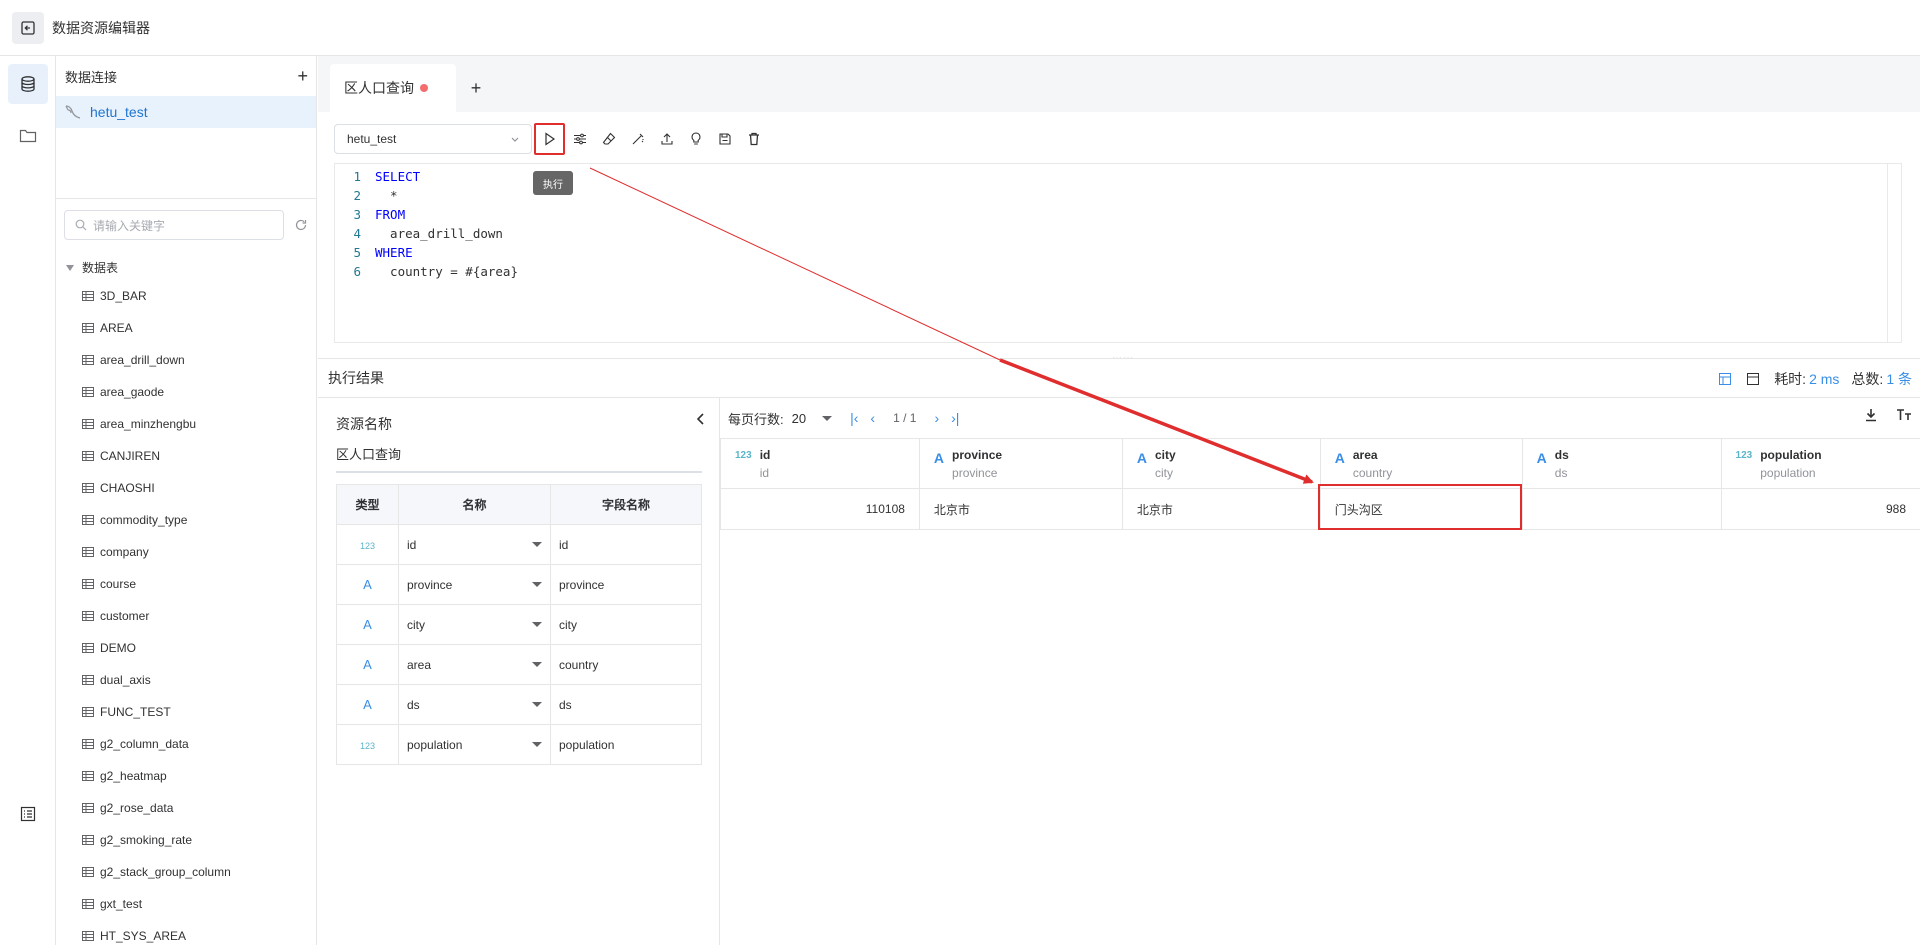  Describe the element at coordinates (115, 616) in the screenshot. I see `table-item: customer` at that location.